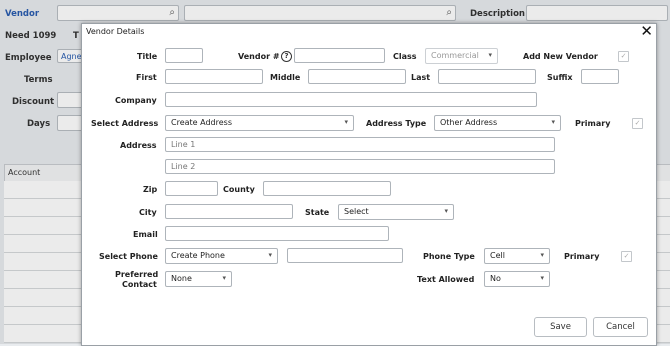 The width and height of the screenshot is (670, 346). What do you see at coordinates (626, 256) in the screenshot?
I see `phone-primary-checkbox: ✓` at bounding box center [626, 256].